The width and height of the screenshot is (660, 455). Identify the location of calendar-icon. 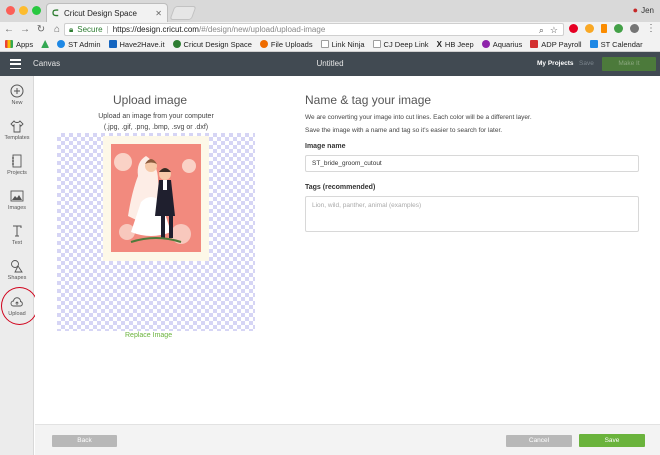
(593, 44).